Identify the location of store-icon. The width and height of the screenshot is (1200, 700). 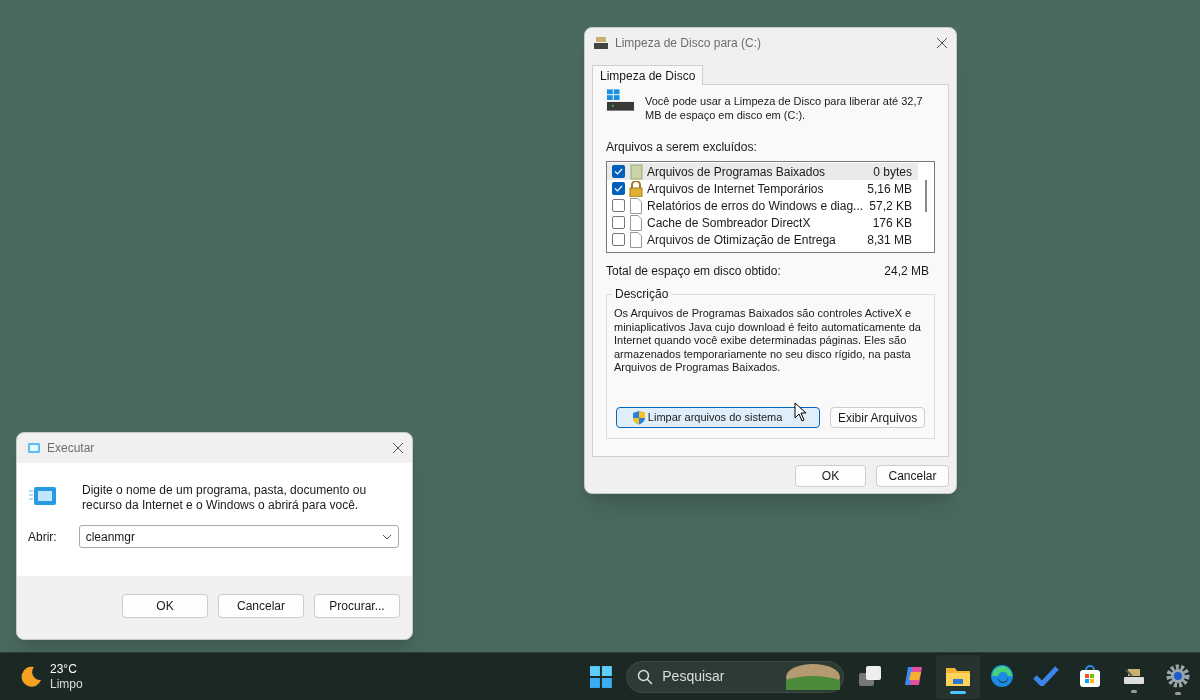
(1090, 675).